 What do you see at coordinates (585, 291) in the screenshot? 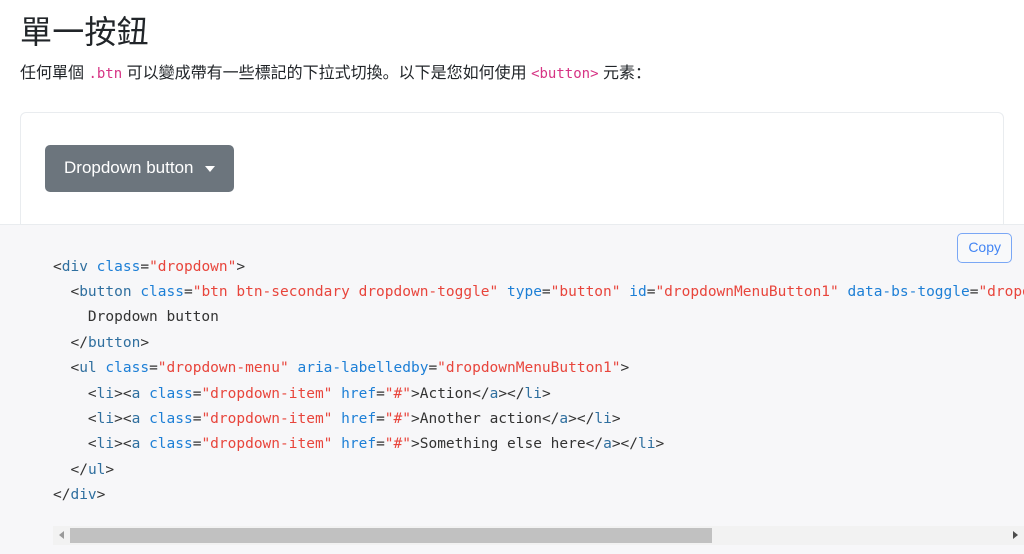
I see `code-token-val: "button"` at bounding box center [585, 291].